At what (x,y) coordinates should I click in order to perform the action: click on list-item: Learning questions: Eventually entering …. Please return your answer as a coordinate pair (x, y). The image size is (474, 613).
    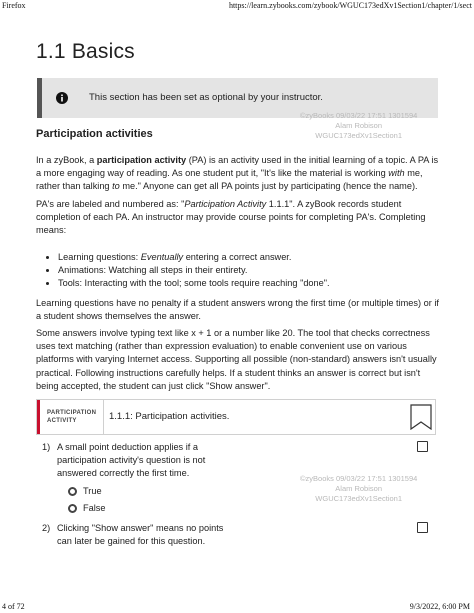
    Looking at the image, I should click on (258, 257).